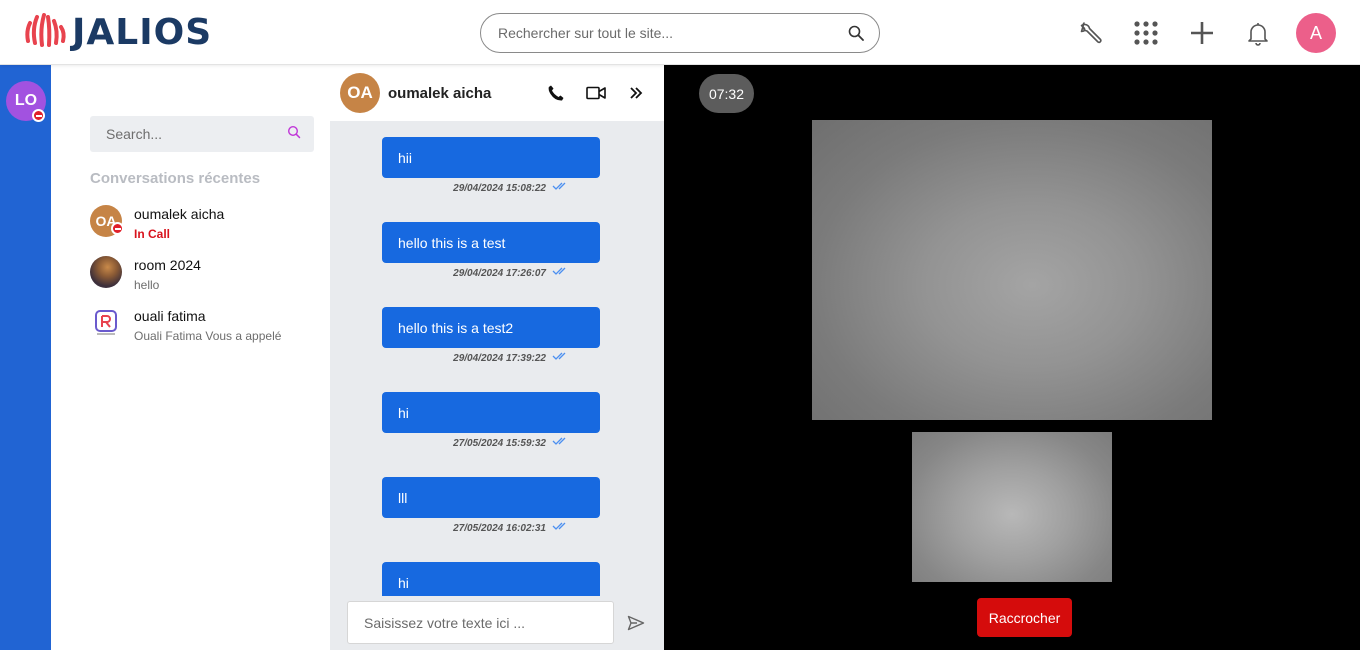 The width and height of the screenshot is (1360, 650). What do you see at coordinates (25, 357) in the screenshot?
I see `left-rail: LO` at bounding box center [25, 357].